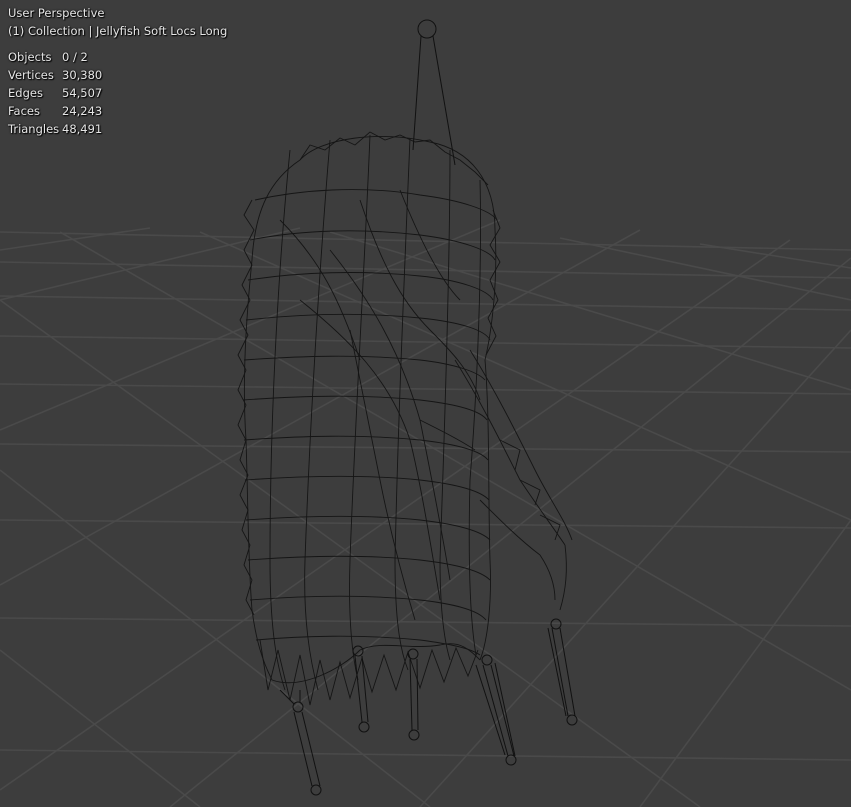 The image size is (851, 807). What do you see at coordinates (427, 29) in the screenshot?
I see `bone-head-joint` at bounding box center [427, 29].